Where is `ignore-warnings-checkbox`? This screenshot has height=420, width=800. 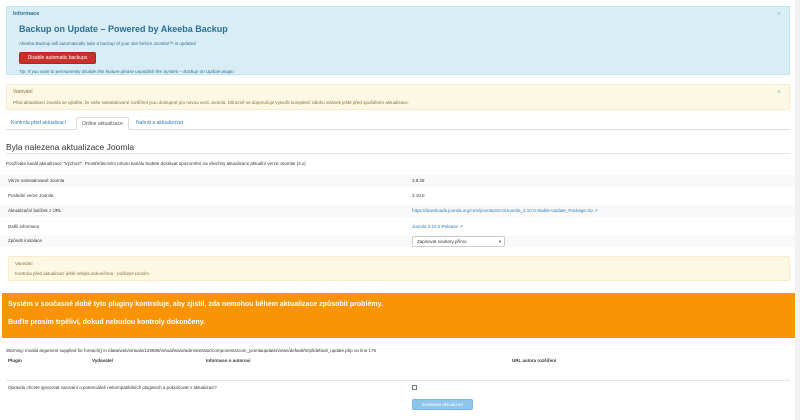 ignore-warnings-checkbox is located at coordinates (414, 387).